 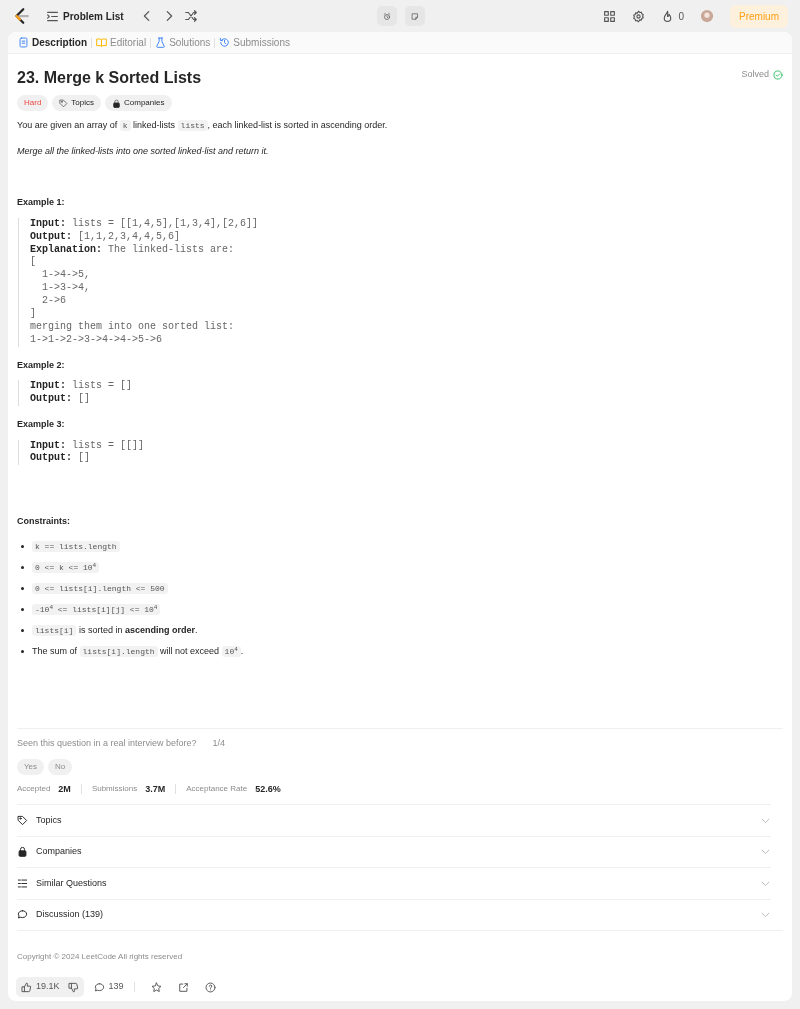 What do you see at coordinates (219, 743) in the screenshot?
I see `vote-count: 1/4` at bounding box center [219, 743].